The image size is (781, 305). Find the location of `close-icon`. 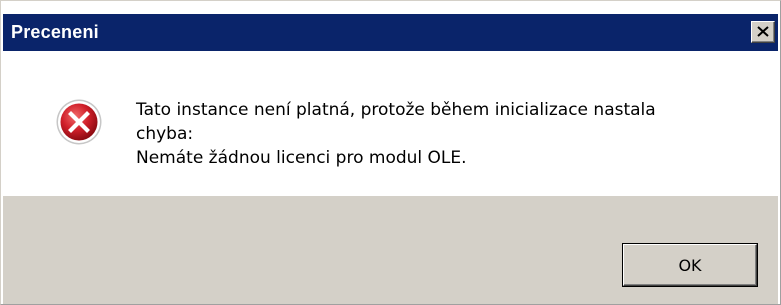

close-icon is located at coordinates (763, 31).